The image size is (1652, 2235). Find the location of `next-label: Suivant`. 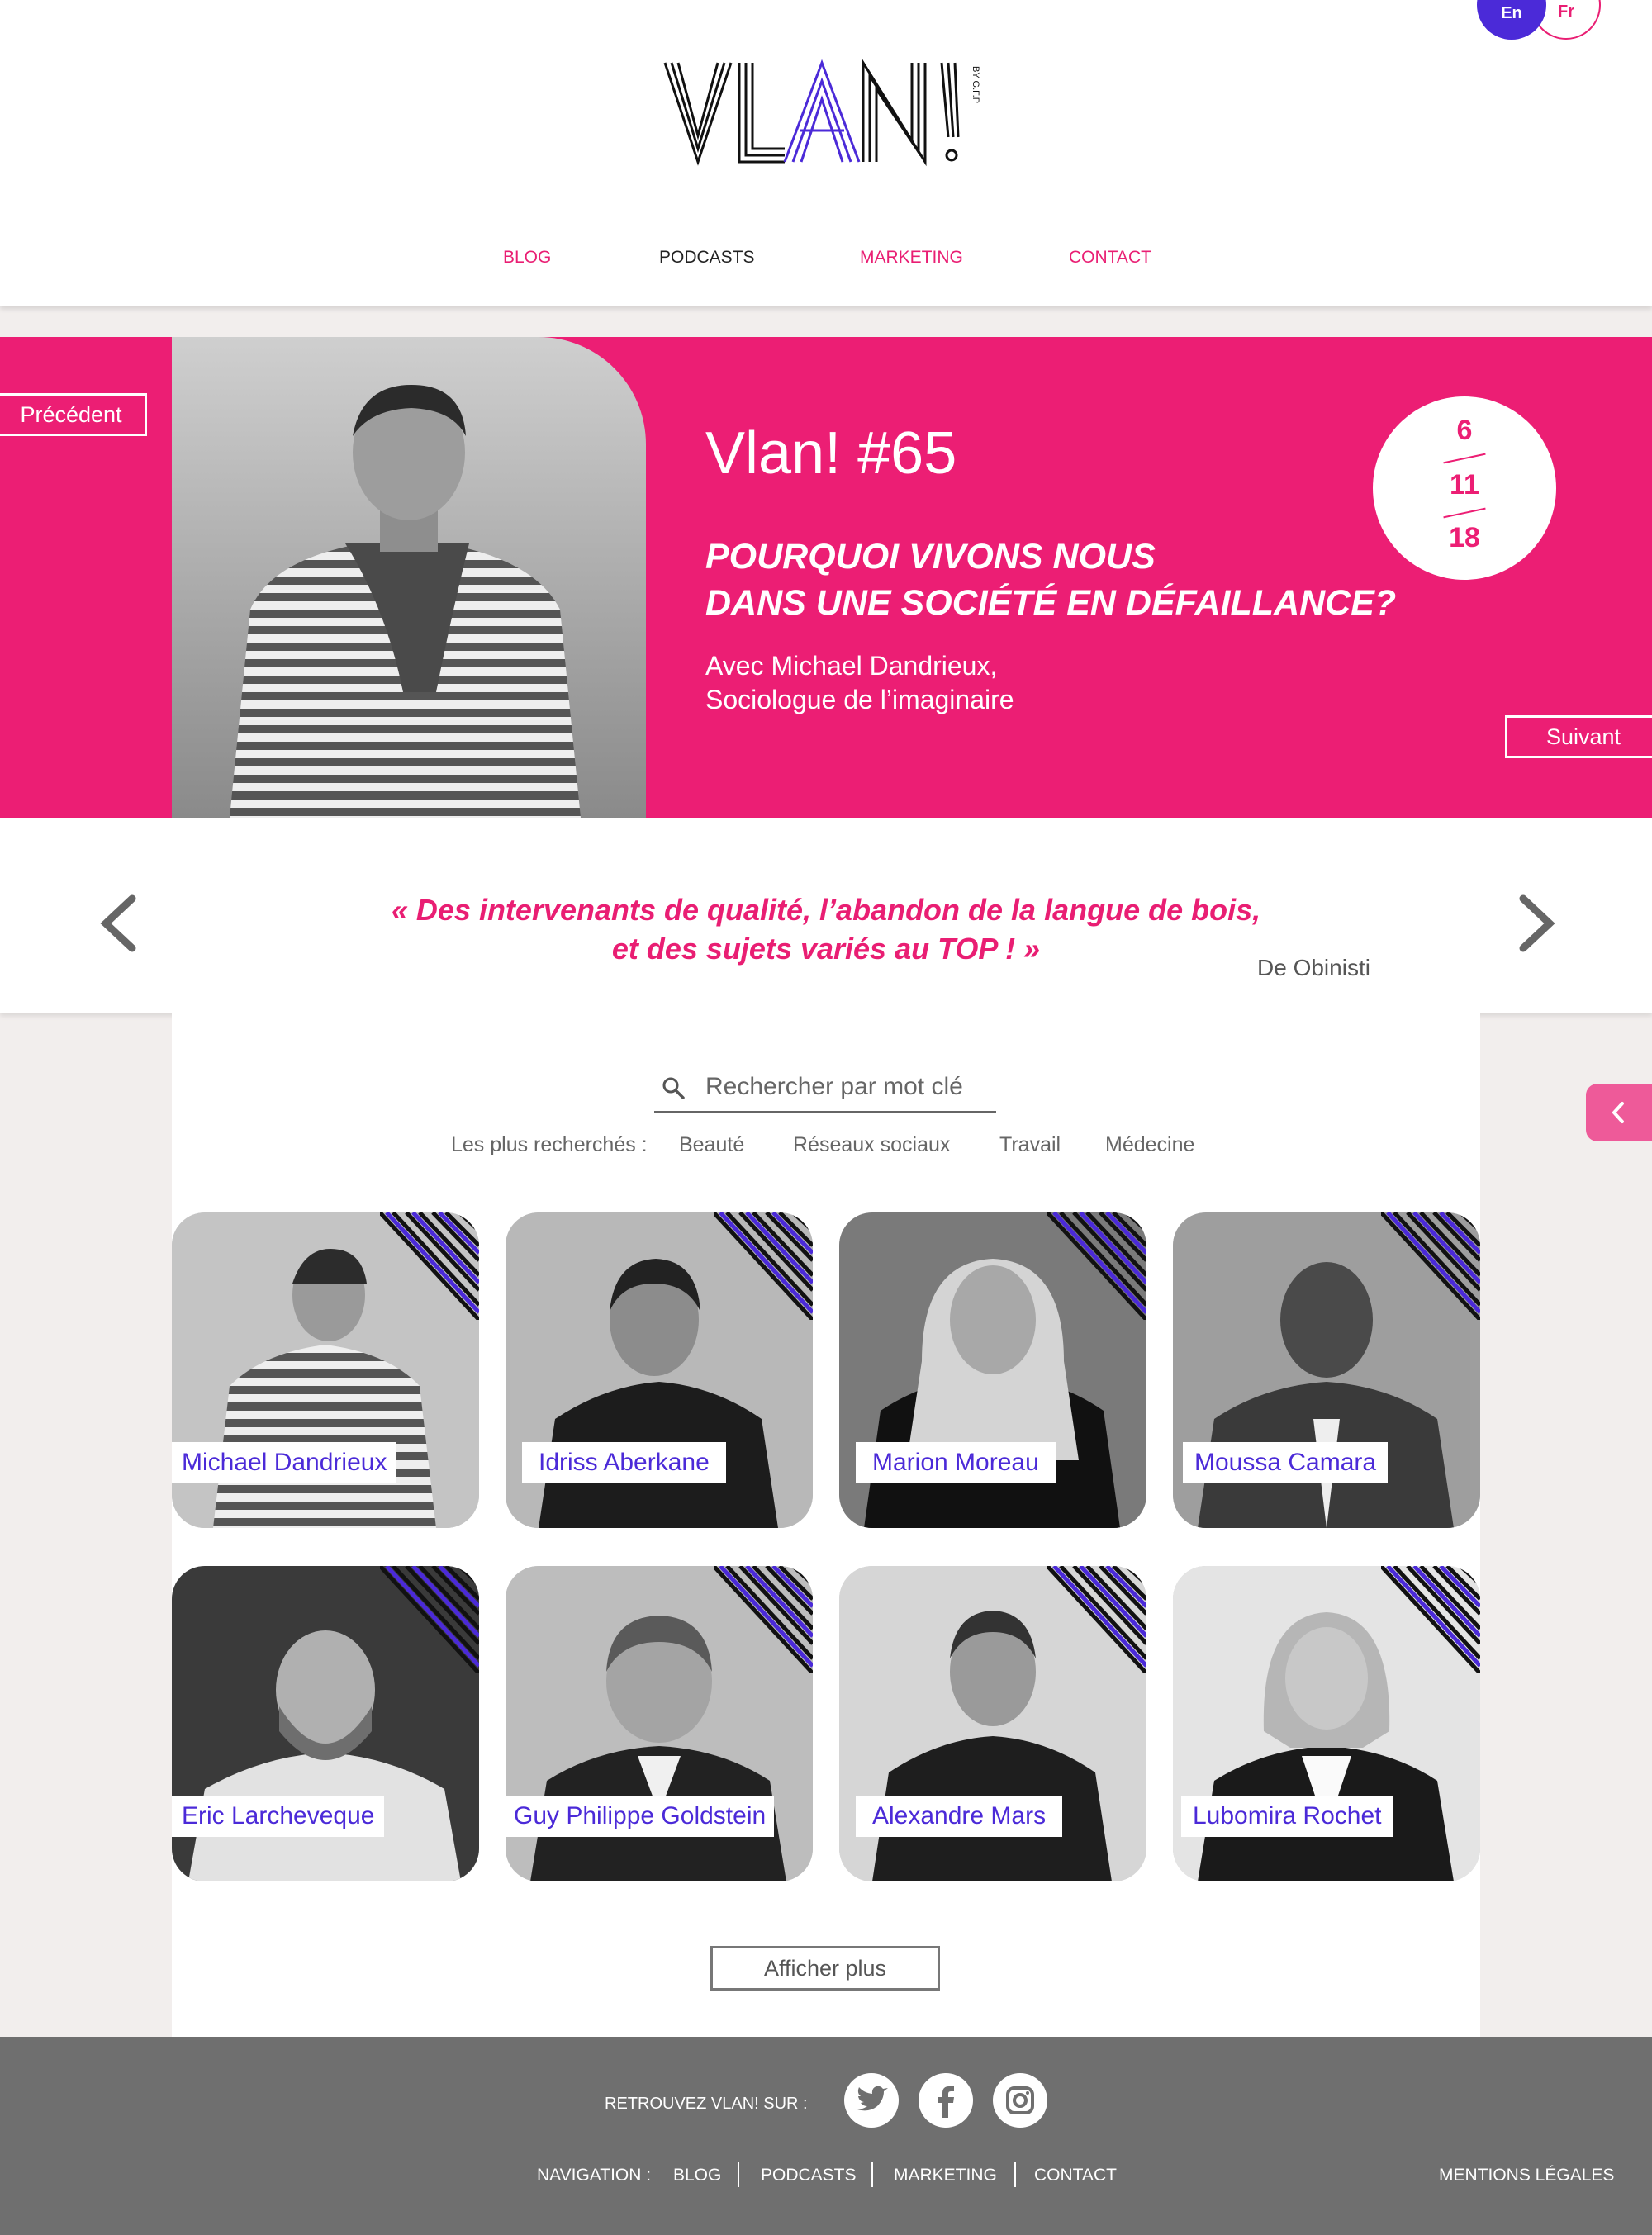

next-label: Suivant is located at coordinates (1583, 736).